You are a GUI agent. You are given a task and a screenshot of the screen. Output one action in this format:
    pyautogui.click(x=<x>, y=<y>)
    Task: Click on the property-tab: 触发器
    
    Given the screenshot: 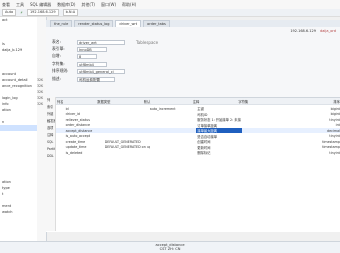 What is the action you would take?
    pyautogui.click(x=50, y=121)
    